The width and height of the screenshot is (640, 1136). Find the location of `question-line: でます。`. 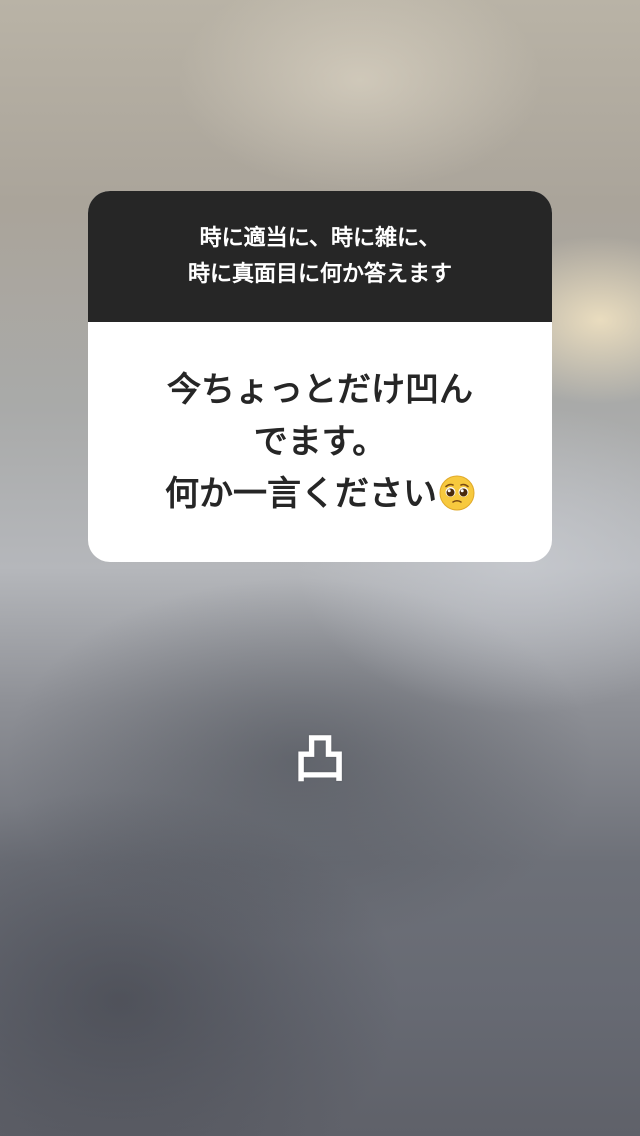

question-line: でます。 is located at coordinates (320, 442).